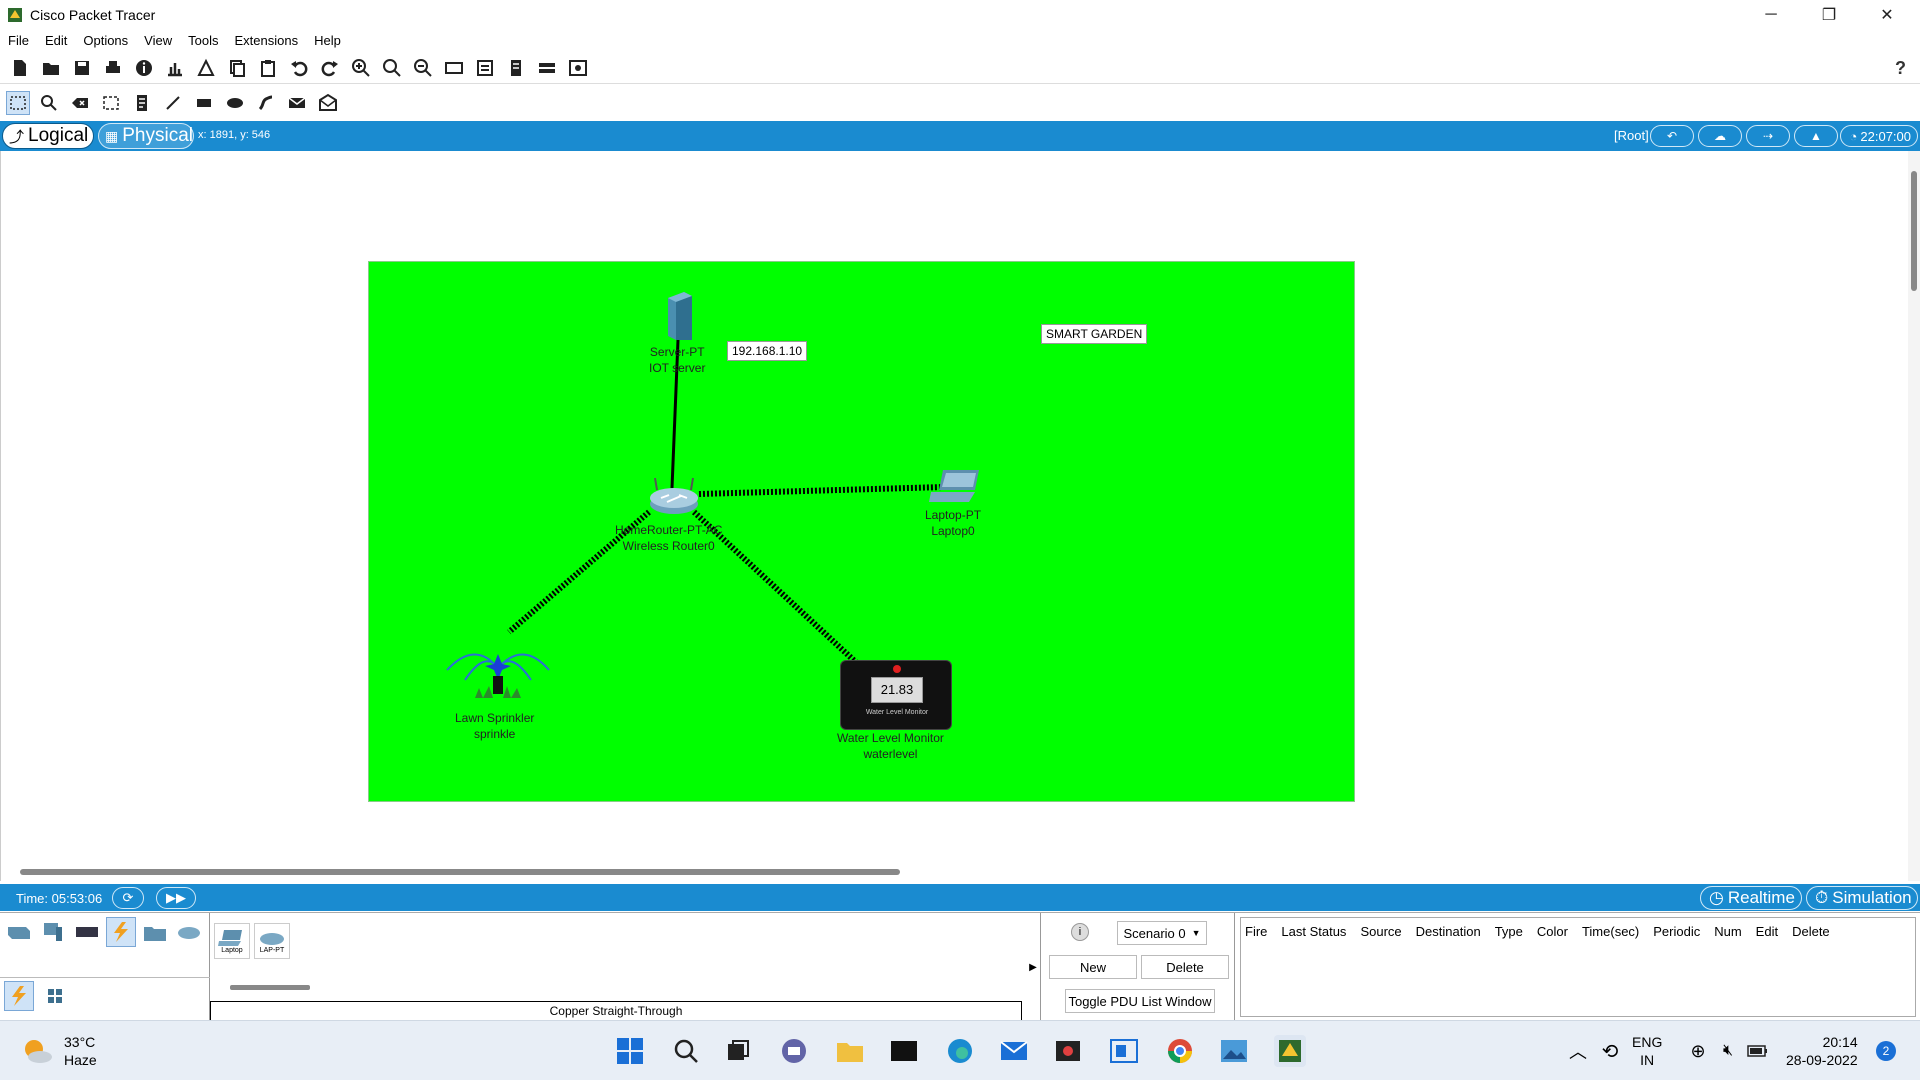  Describe the element at coordinates (1900, 68) in the screenshot. I see `help-button: ?` at that location.